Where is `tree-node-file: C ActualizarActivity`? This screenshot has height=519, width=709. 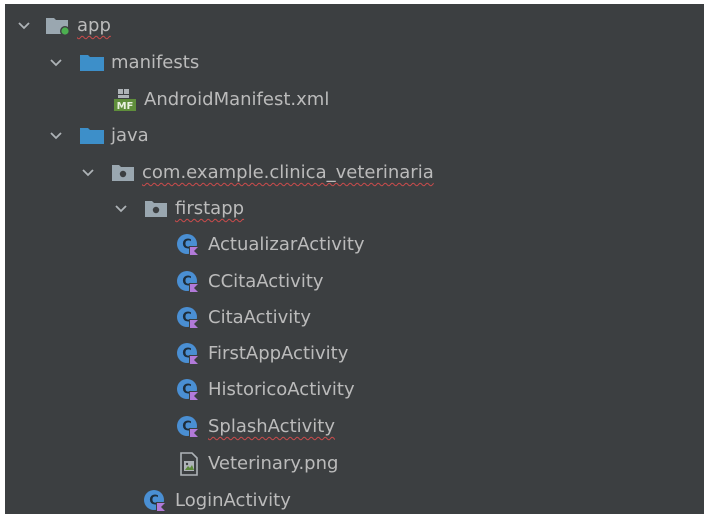 tree-node-file: C ActualizarActivity is located at coordinates (354, 245).